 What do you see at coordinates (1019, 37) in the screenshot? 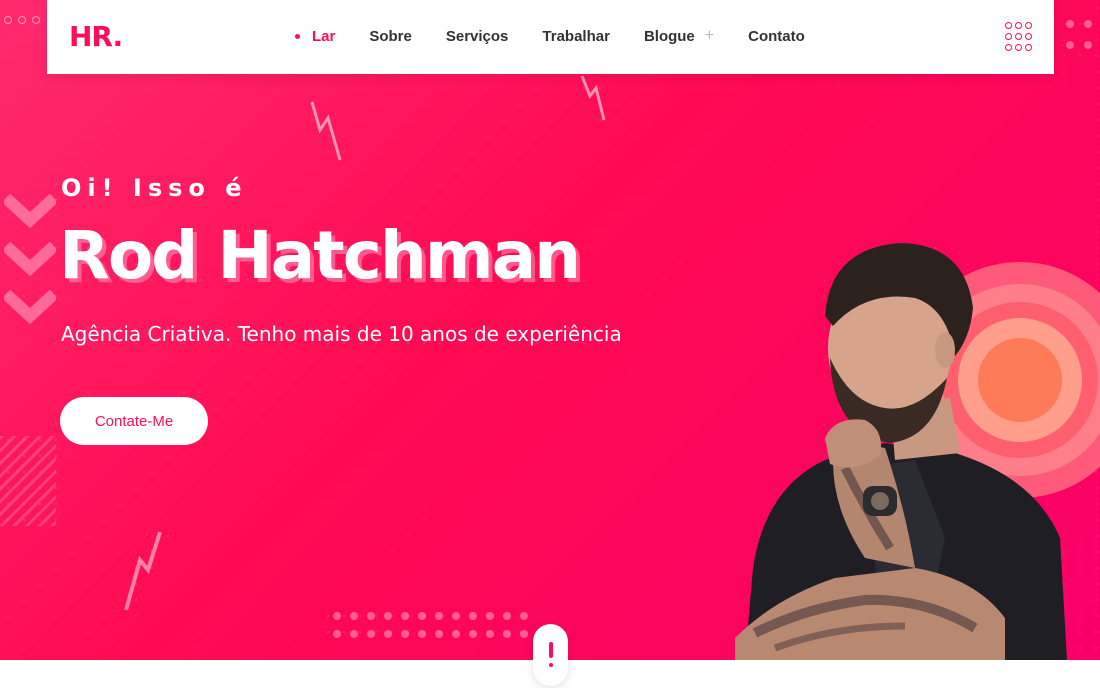
I see `dots-grid-icon` at bounding box center [1019, 37].